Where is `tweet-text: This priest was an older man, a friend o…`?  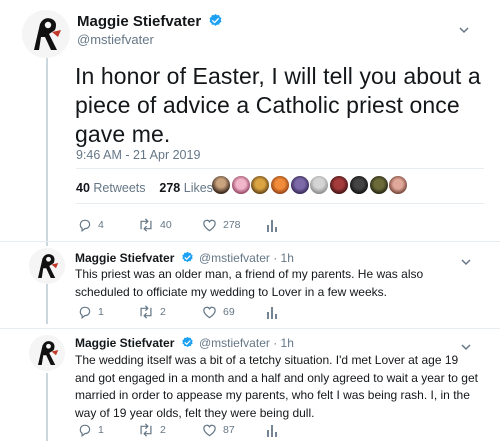
tweet-text: This priest was an older man, a friend o… is located at coordinates (249, 283).